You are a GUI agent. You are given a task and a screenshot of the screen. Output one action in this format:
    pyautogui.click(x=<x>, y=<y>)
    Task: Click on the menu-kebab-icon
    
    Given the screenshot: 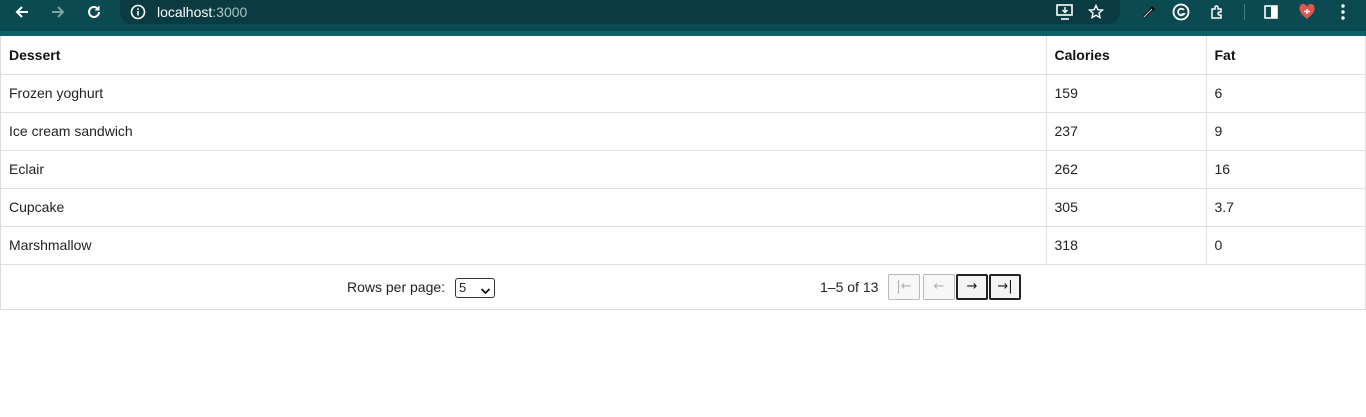 What is the action you would take?
    pyautogui.click(x=1343, y=12)
    